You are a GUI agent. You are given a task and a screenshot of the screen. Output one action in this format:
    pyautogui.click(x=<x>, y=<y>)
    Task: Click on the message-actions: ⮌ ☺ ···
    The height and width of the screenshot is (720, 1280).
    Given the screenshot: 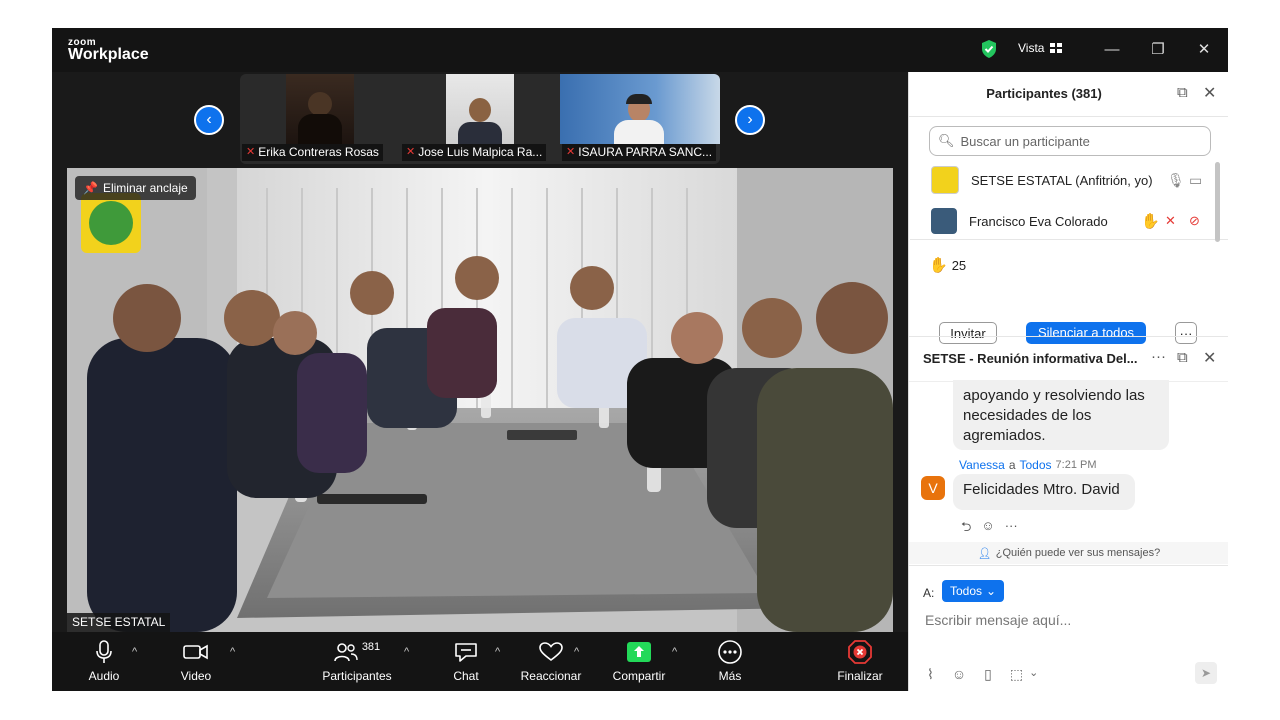 What is the action you would take?
    pyautogui.click(x=989, y=529)
    